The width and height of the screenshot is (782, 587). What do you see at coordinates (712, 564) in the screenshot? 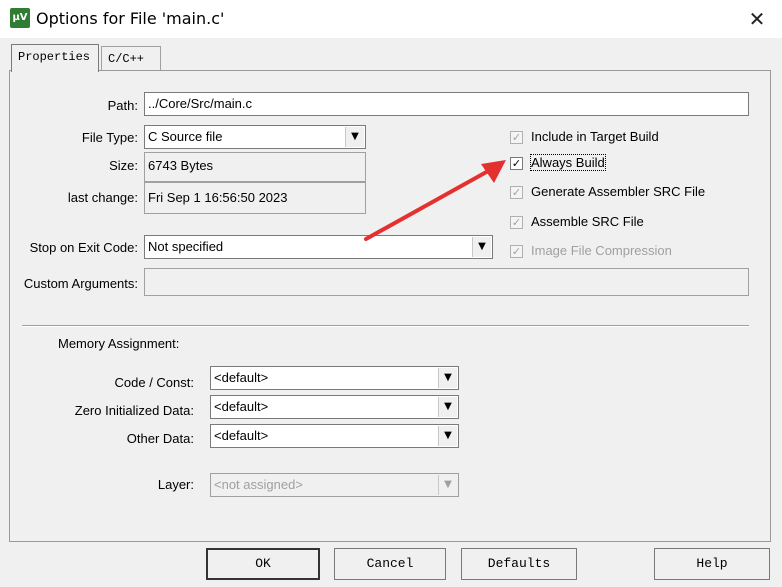
I see `help-button: Help` at bounding box center [712, 564].